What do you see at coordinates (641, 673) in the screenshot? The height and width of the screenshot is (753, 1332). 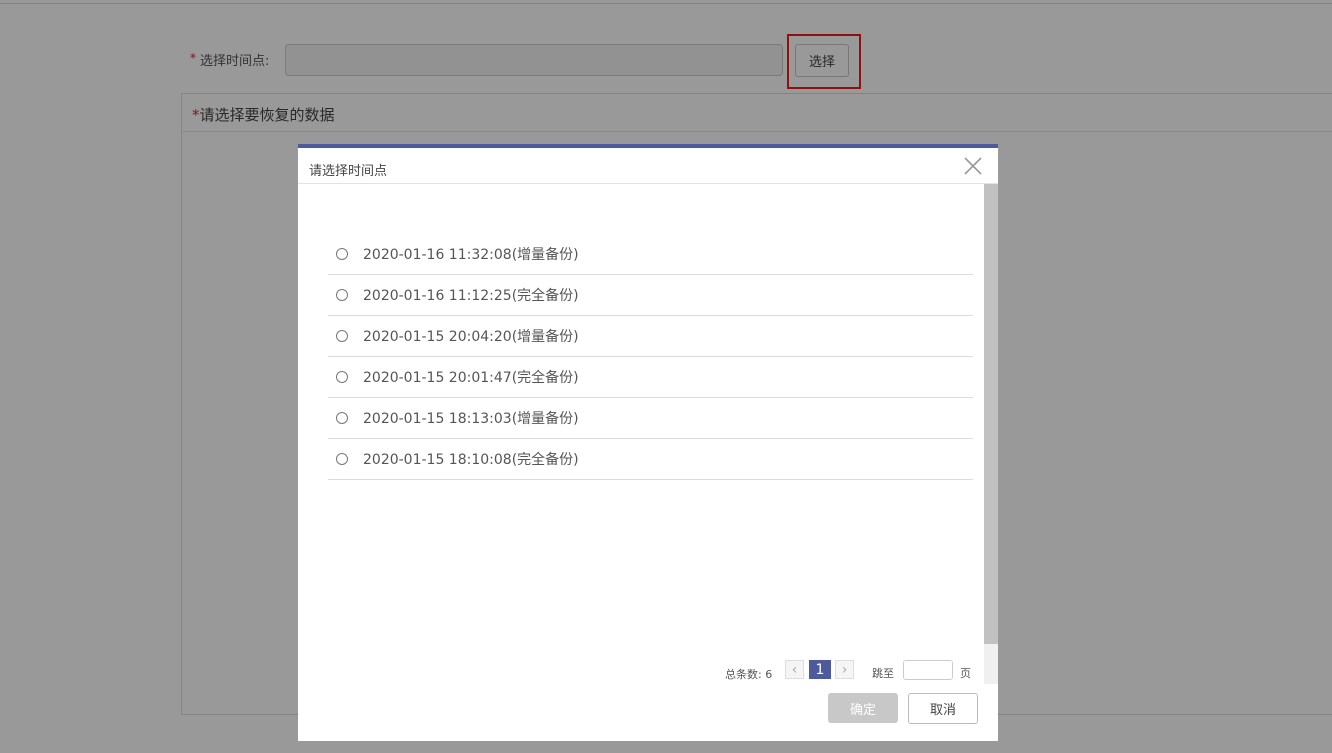 I see `pagination: 总条数: 6 ‹ 1 › 跳至 页` at bounding box center [641, 673].